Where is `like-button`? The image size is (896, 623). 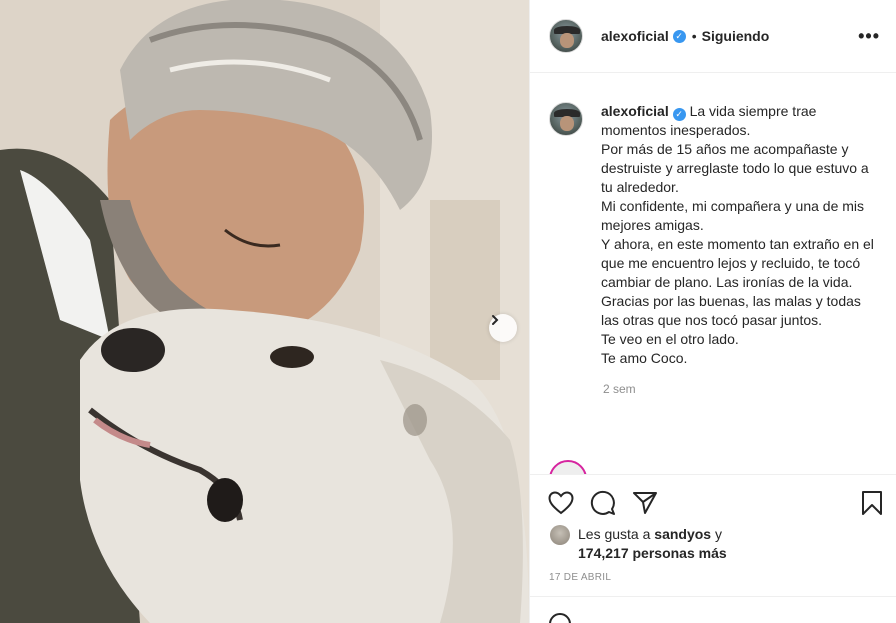
like-button is located at coordinates (561, 502).